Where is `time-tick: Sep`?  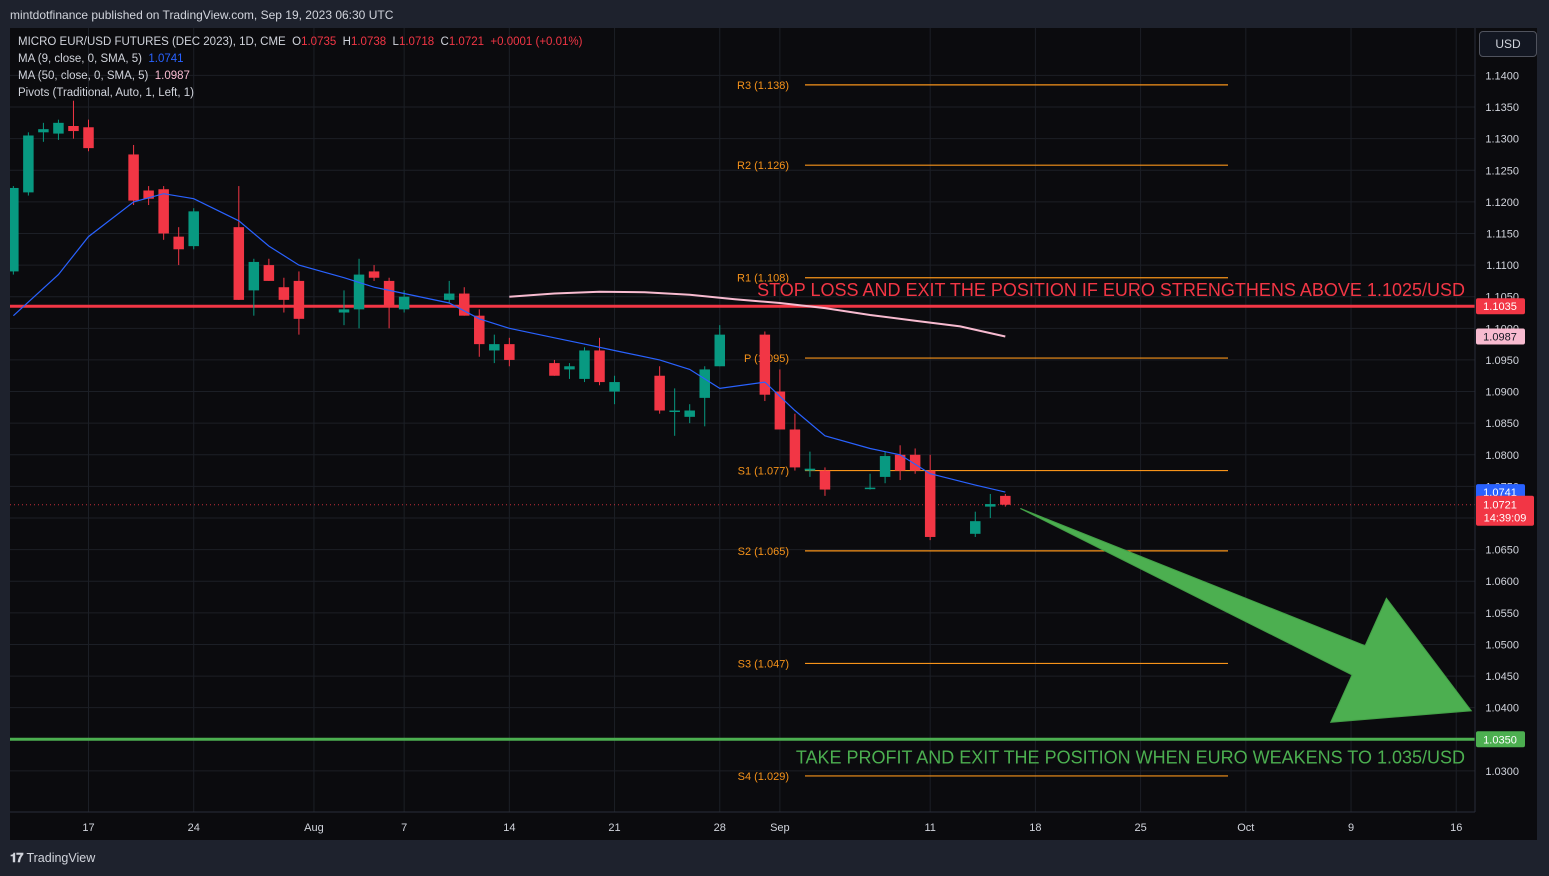 time-tick: Sep is located at coordinates (780, 828).